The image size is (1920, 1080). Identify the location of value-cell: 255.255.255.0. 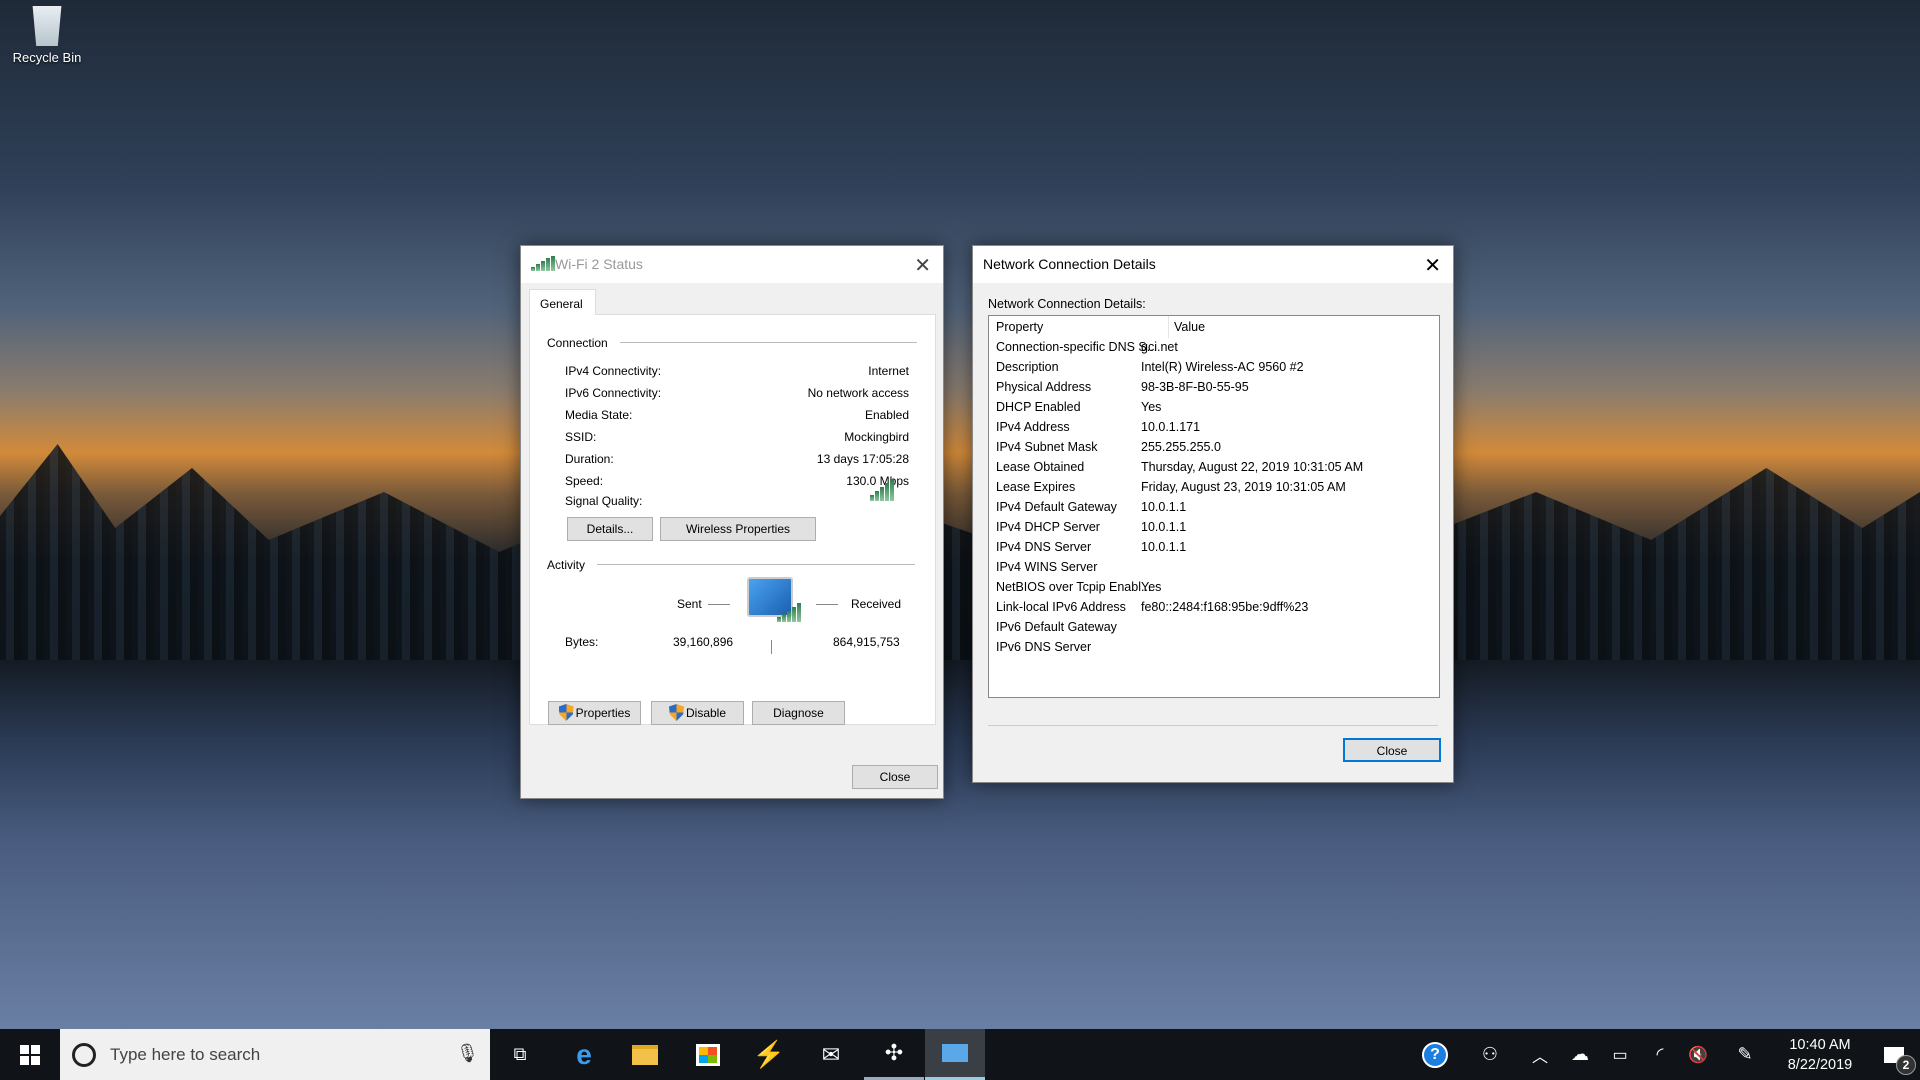
(1181, 447).